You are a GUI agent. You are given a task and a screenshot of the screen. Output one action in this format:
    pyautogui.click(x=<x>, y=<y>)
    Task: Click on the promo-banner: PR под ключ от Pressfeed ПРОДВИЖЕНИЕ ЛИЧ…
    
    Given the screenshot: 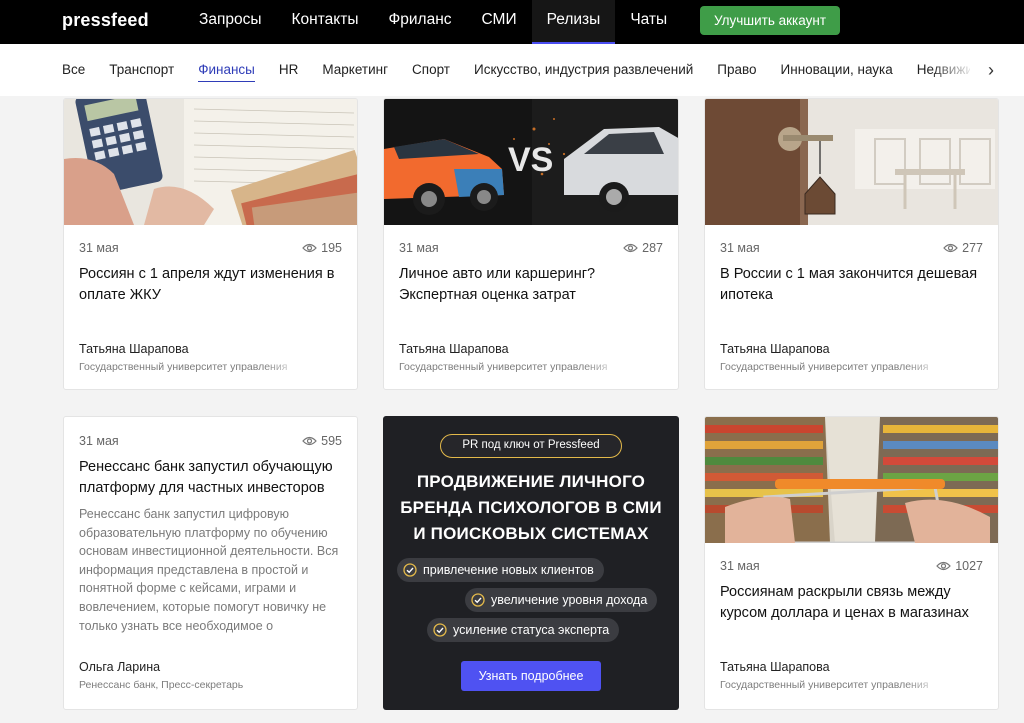 What is the action you would take?
    pyautogui.click(x=531, y=563)
    